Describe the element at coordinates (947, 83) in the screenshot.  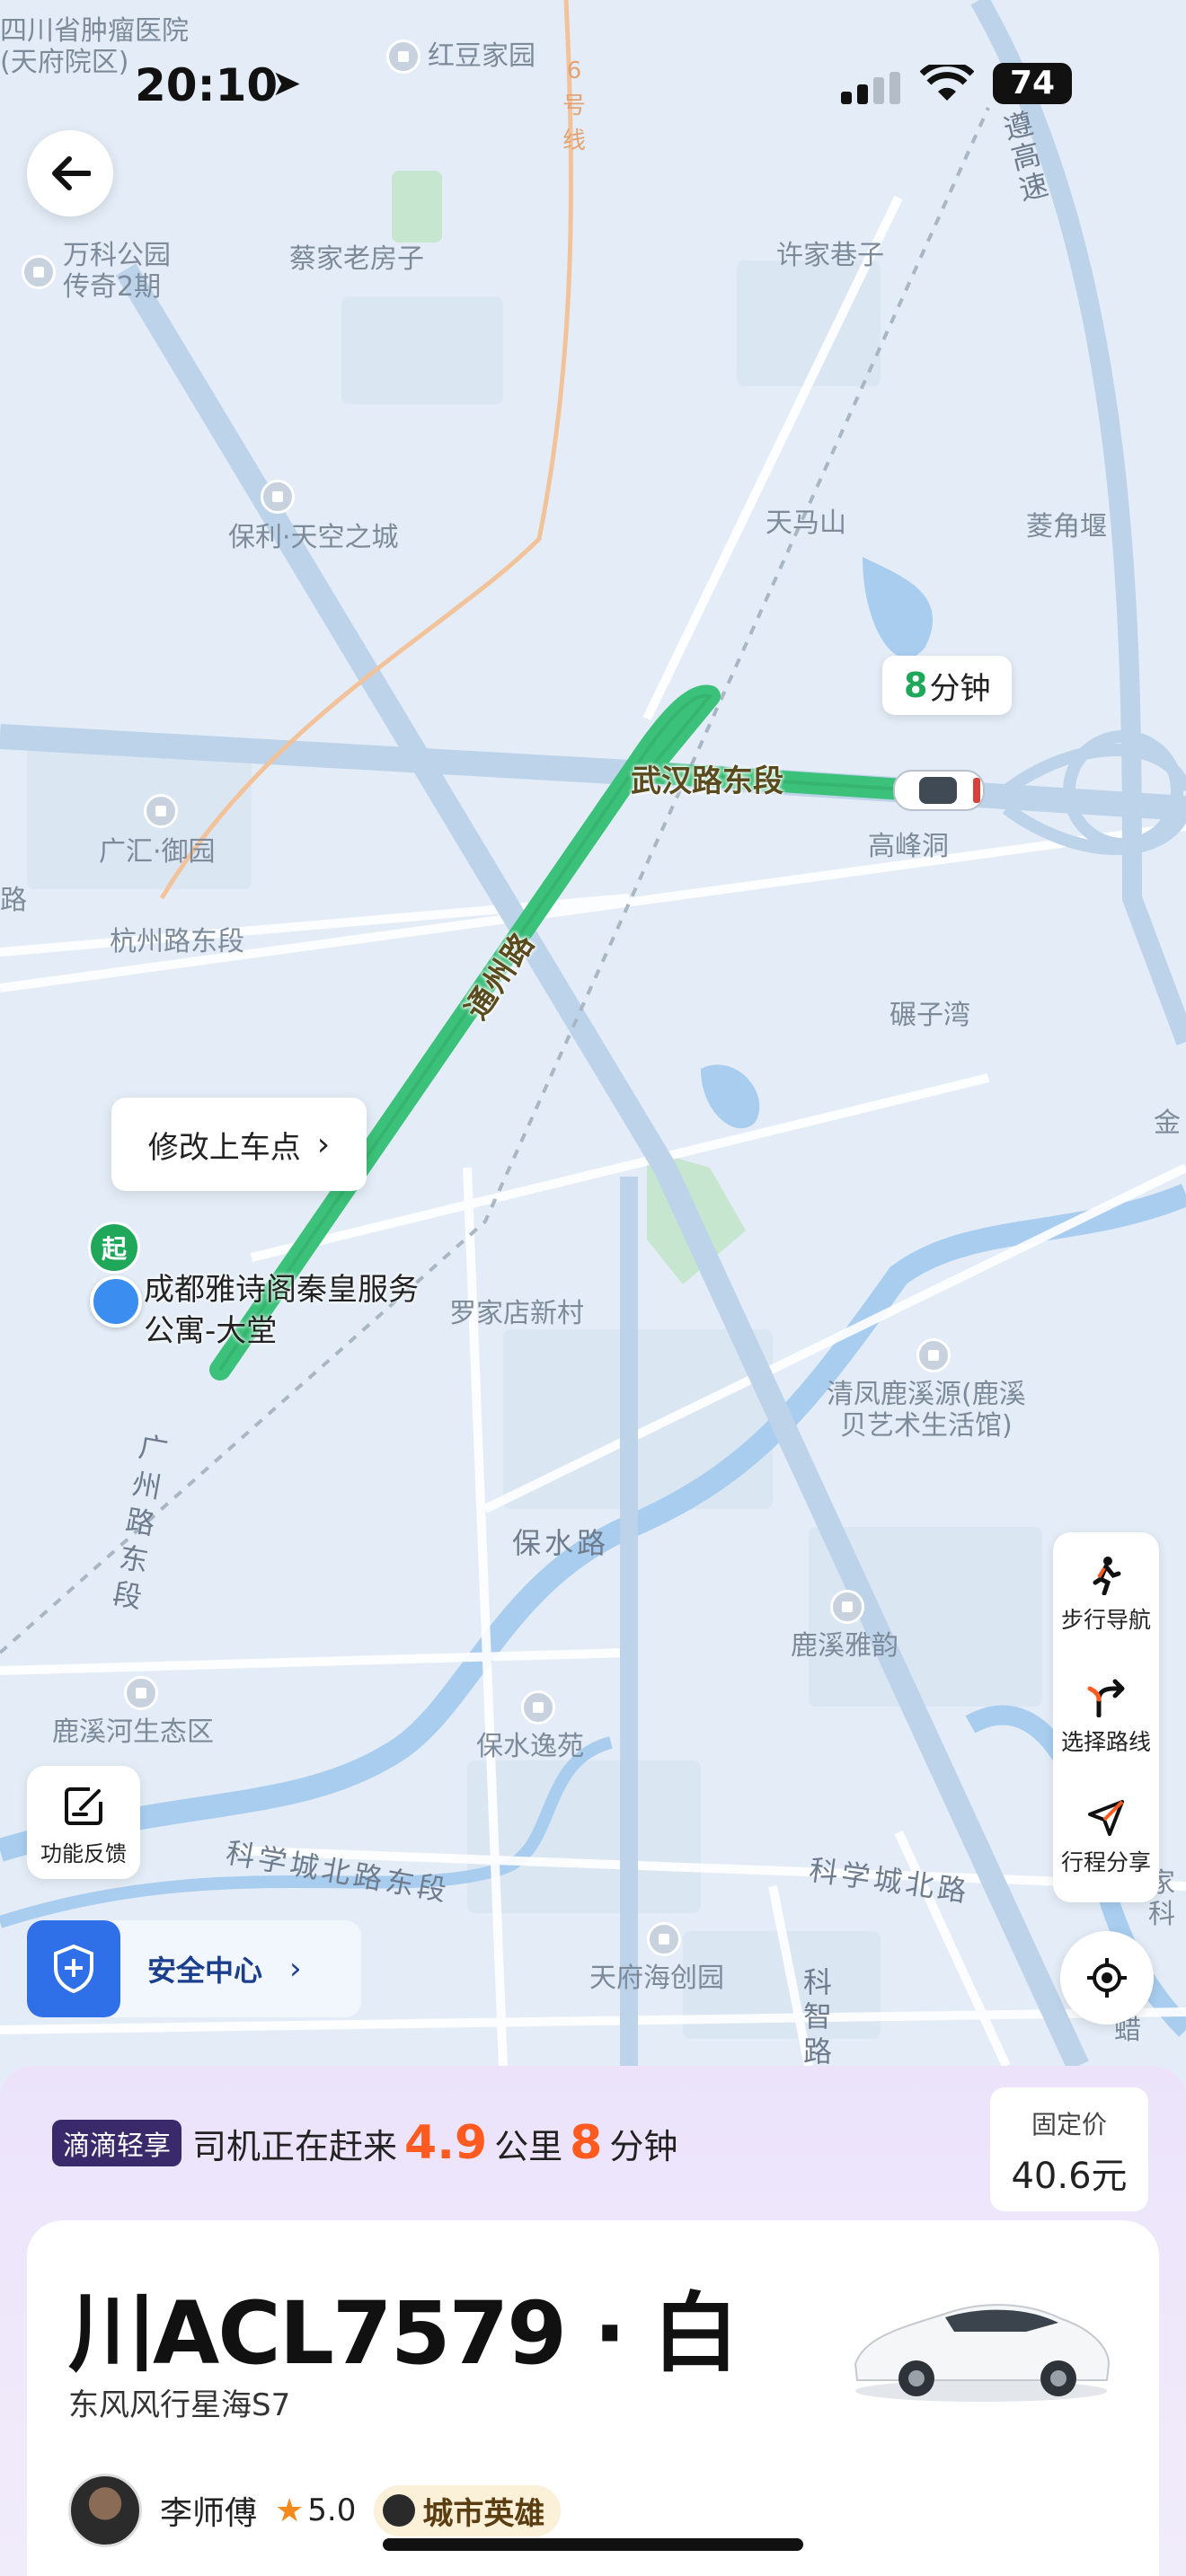
I see `wifi-icon` at that location.